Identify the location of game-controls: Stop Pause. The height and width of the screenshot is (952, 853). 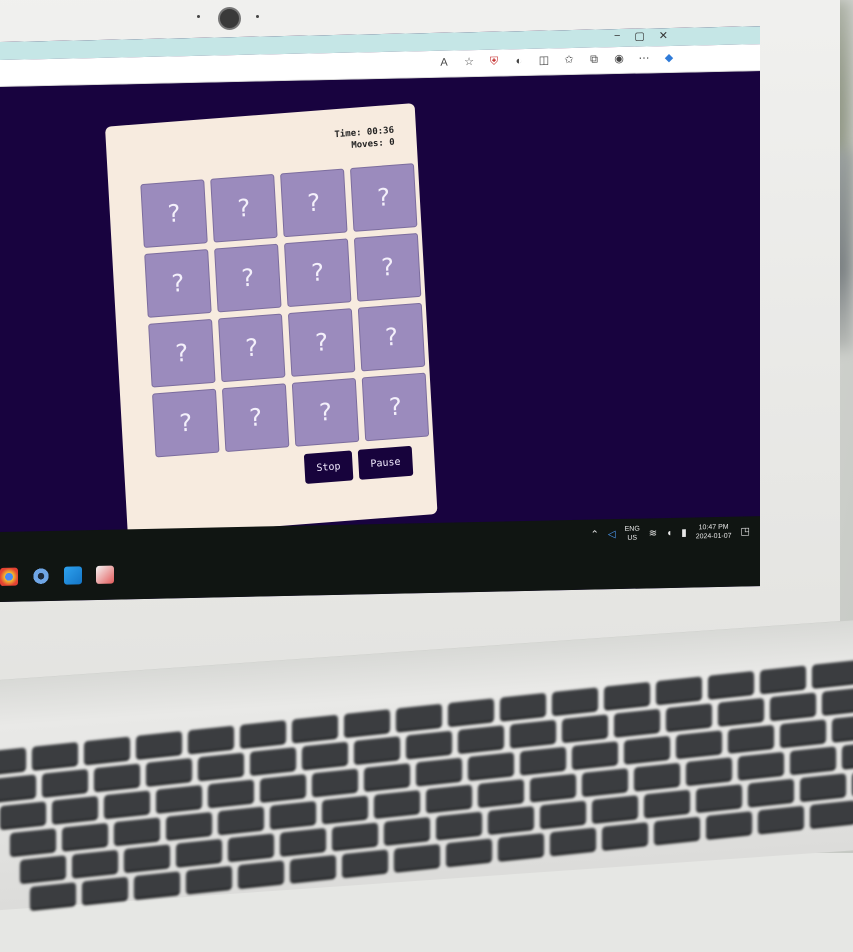
(358, 464).